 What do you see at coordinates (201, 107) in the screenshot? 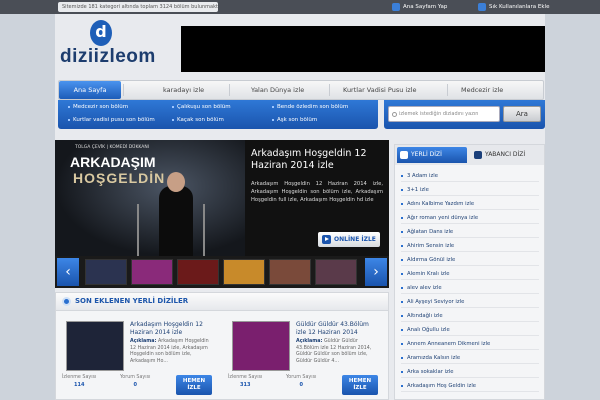
I see `subnav-link: Çalıkuşu son bölüm` at bounding box center [201, 107].